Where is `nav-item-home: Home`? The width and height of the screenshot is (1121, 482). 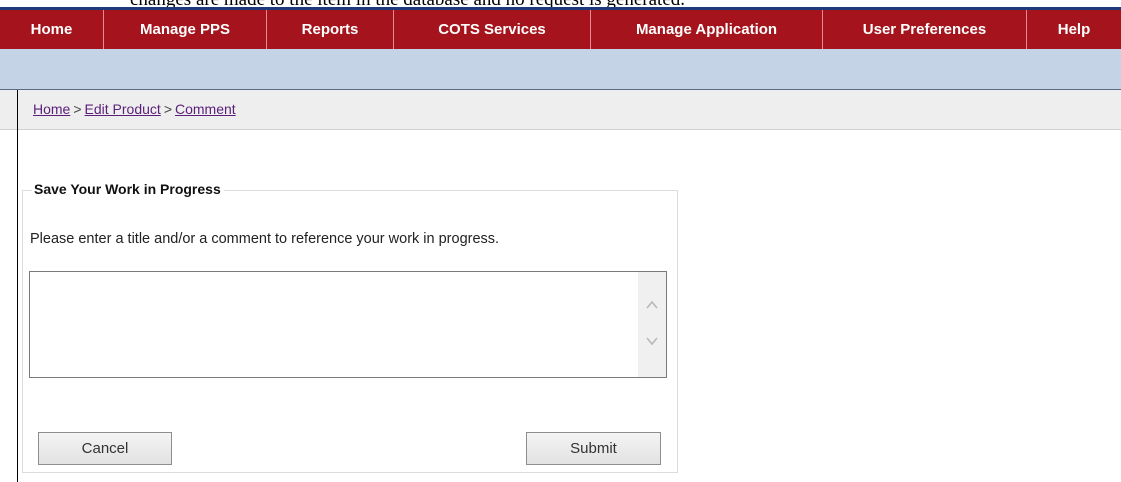 nav-item-home: Home is located at coordinates (52, 29).